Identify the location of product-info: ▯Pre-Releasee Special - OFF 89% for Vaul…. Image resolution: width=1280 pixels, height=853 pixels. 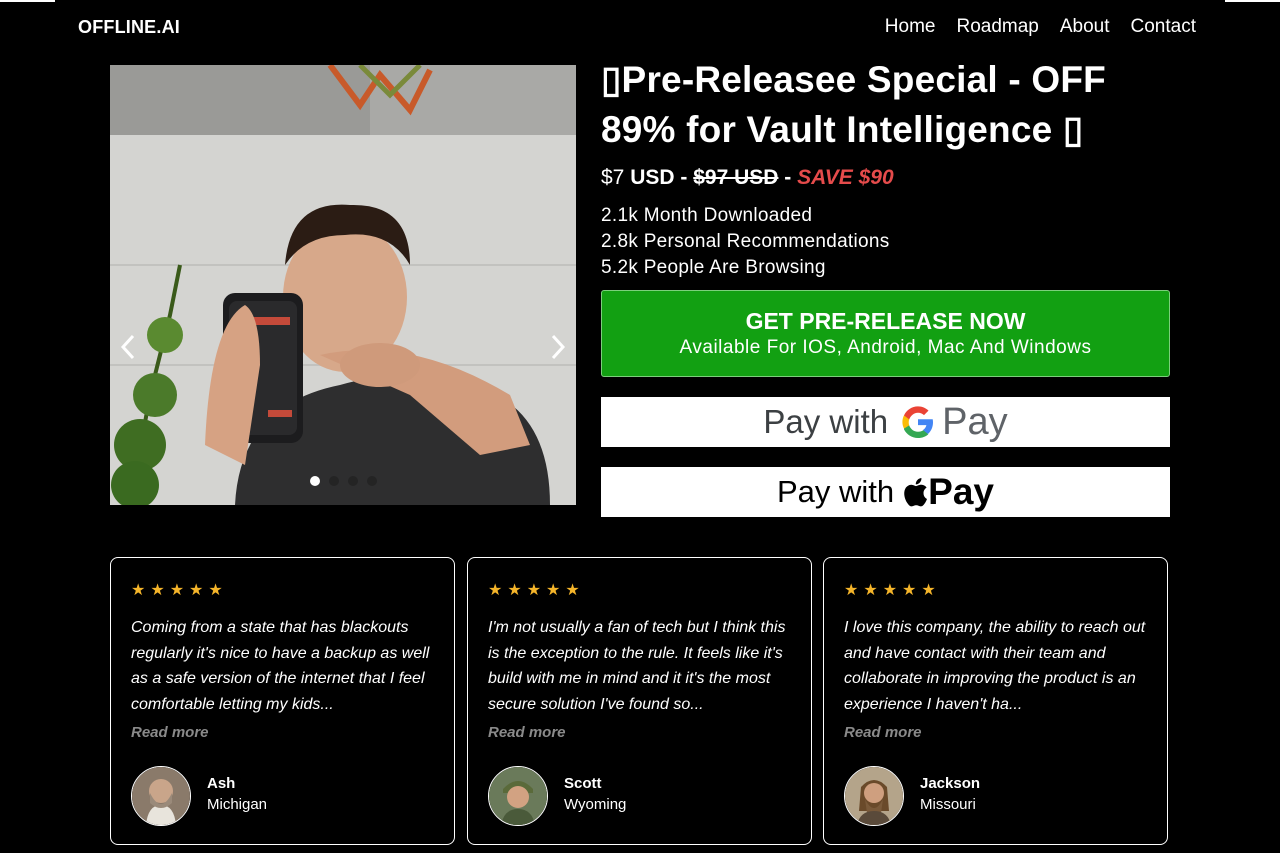
(891, 168).